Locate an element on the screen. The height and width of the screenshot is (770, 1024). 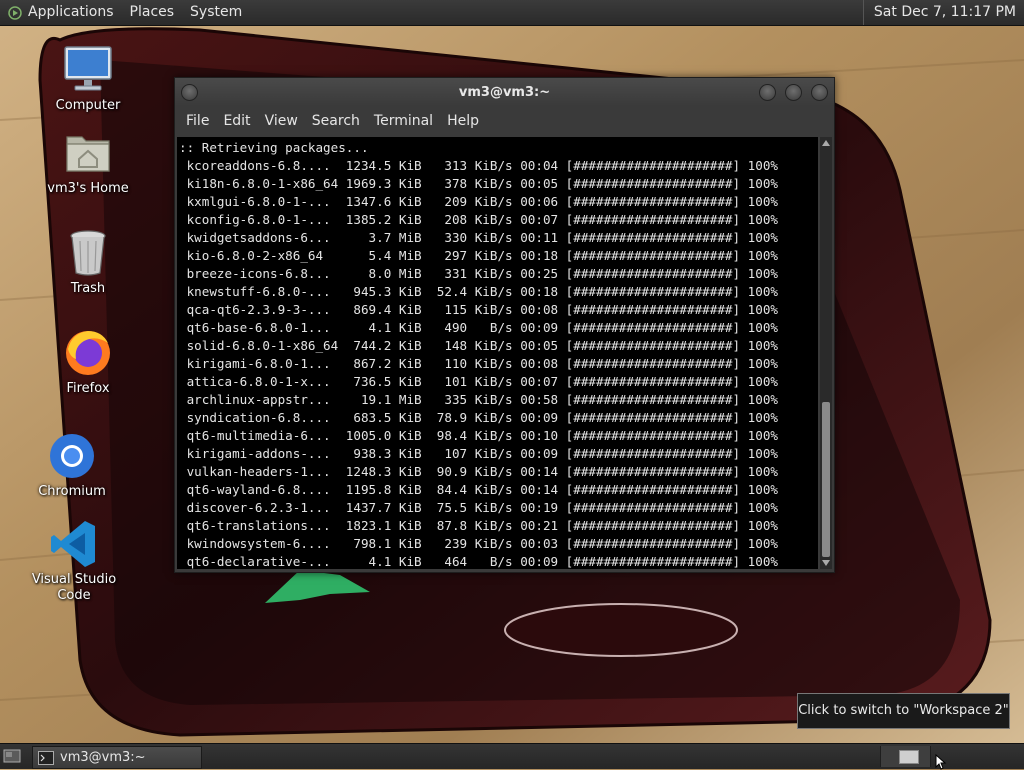
desktop-icon-home: vm3's Home is located at coordinates (88, 162).